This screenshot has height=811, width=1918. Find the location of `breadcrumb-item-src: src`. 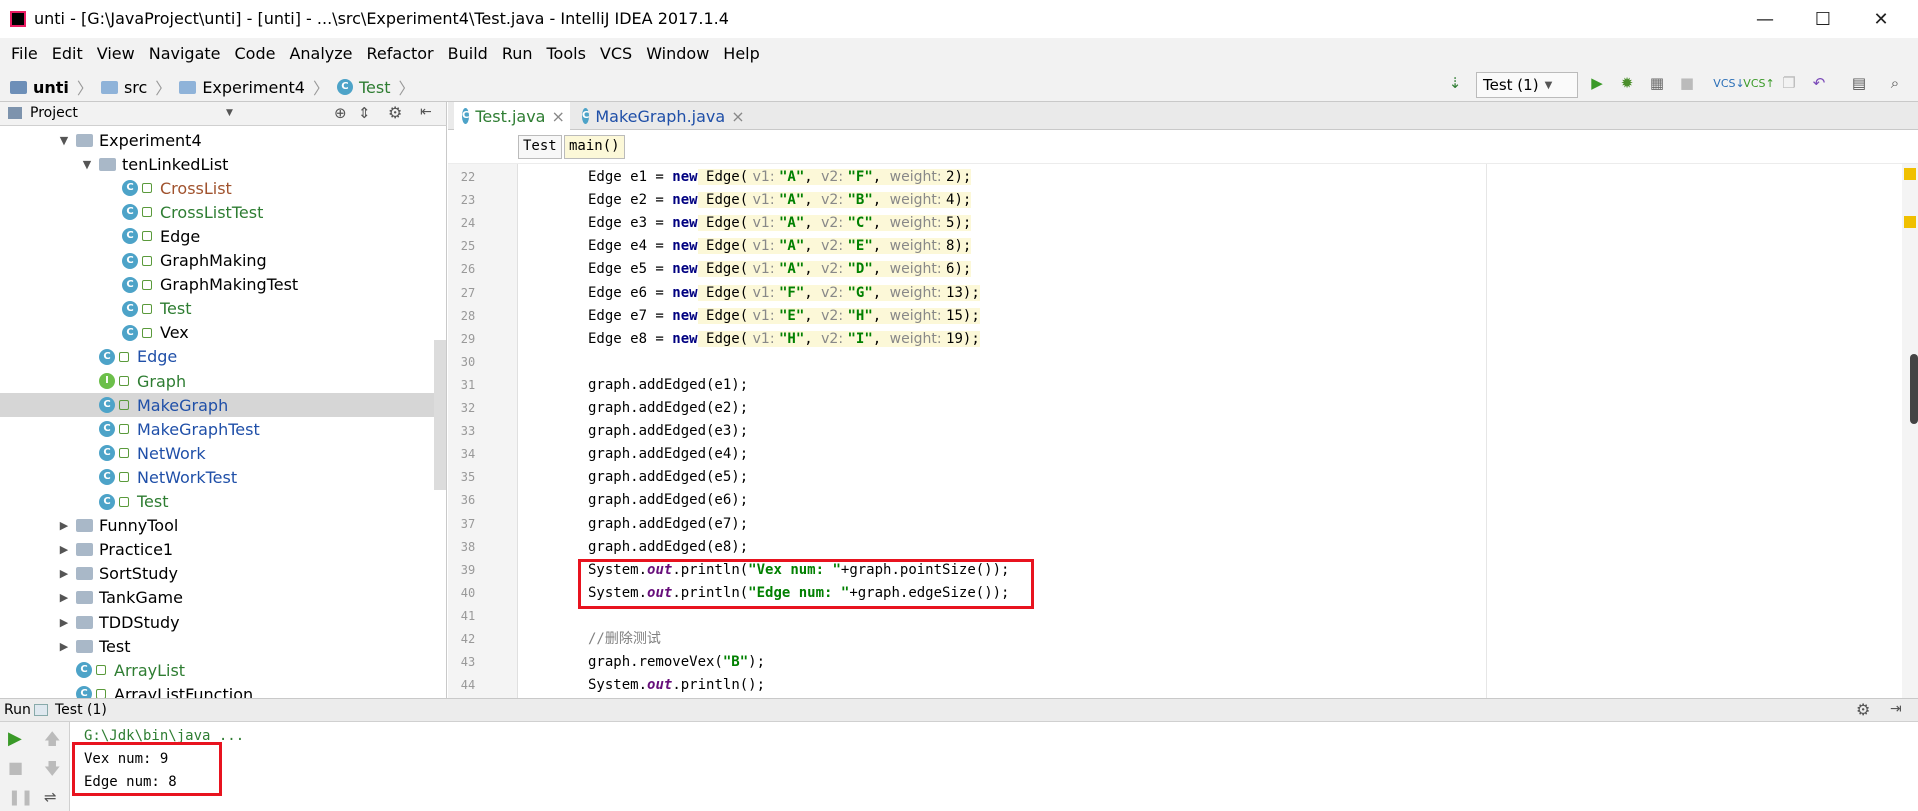

breadcrumb-item-src: src is located at coordinates (135, 87).